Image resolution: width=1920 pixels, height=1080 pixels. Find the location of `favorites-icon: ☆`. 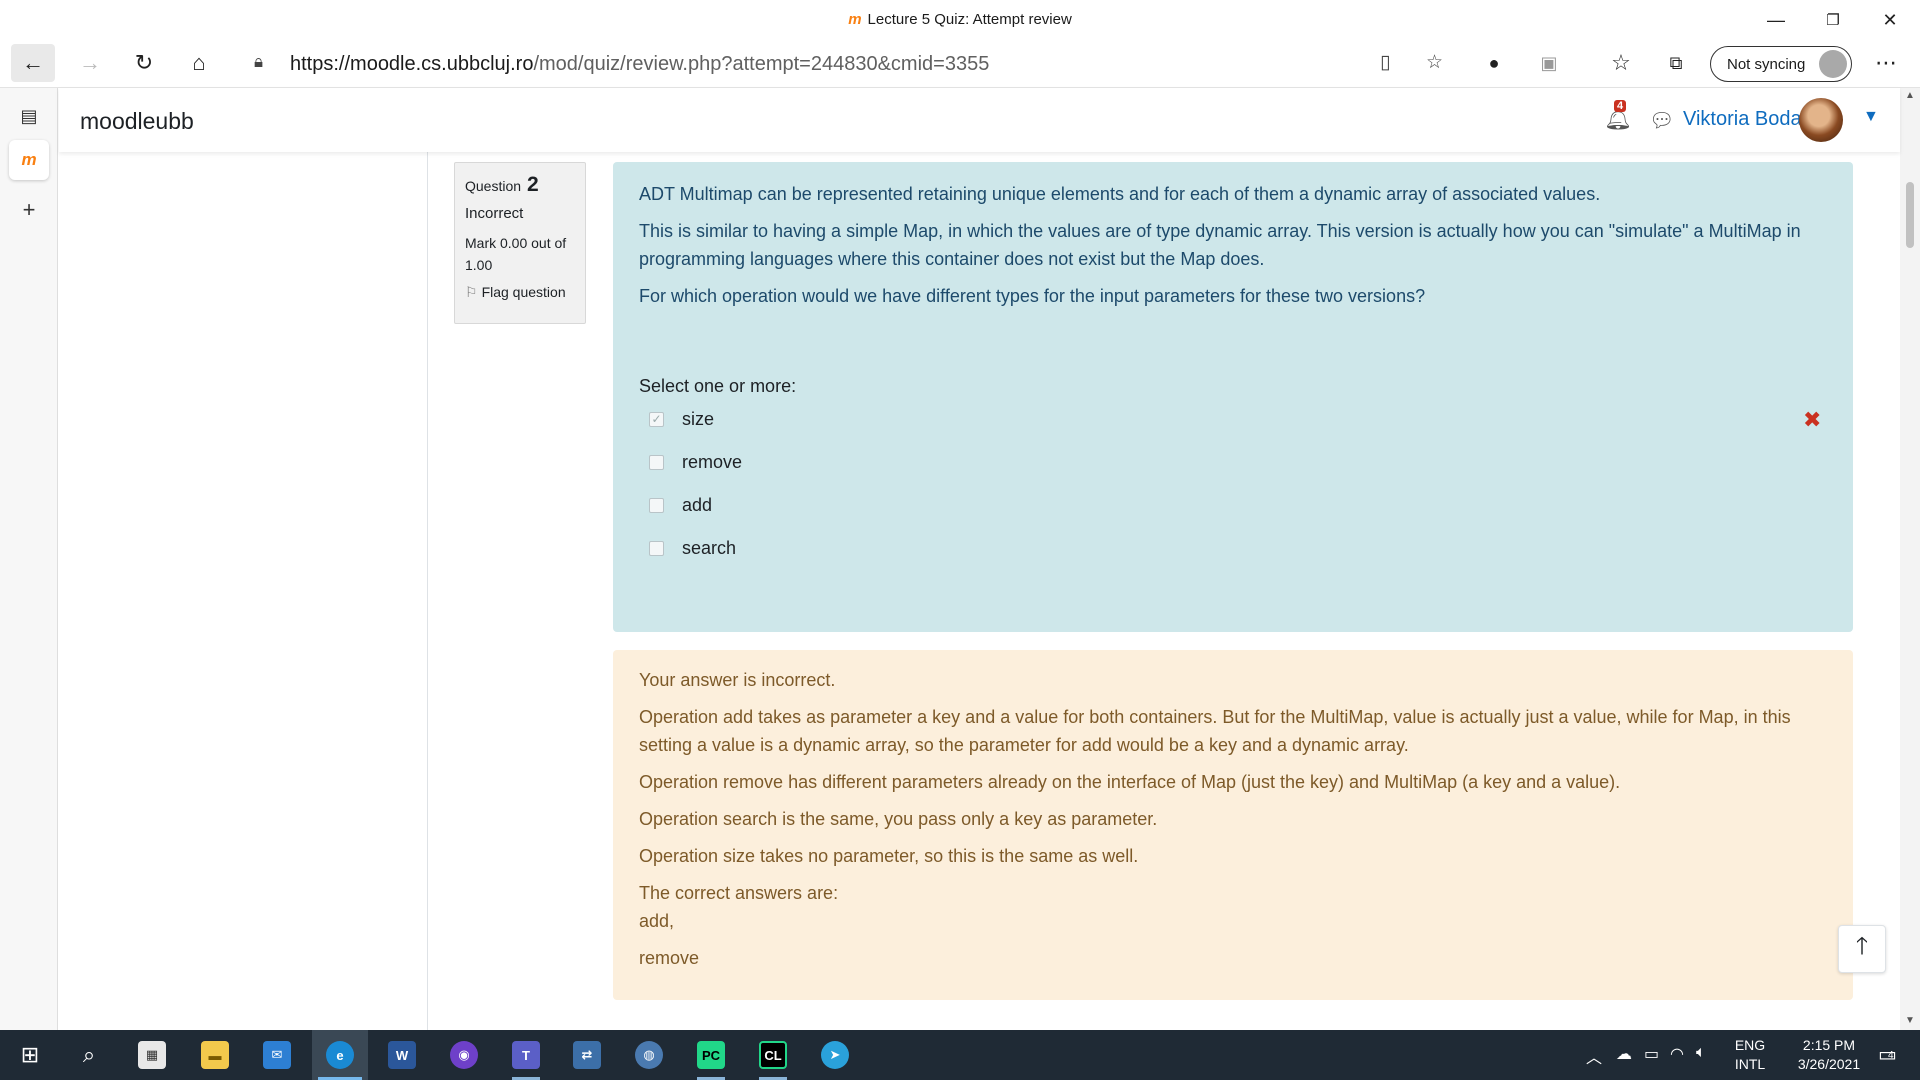

favorites-icon: ☆ is located at coordinates (1621, 62).